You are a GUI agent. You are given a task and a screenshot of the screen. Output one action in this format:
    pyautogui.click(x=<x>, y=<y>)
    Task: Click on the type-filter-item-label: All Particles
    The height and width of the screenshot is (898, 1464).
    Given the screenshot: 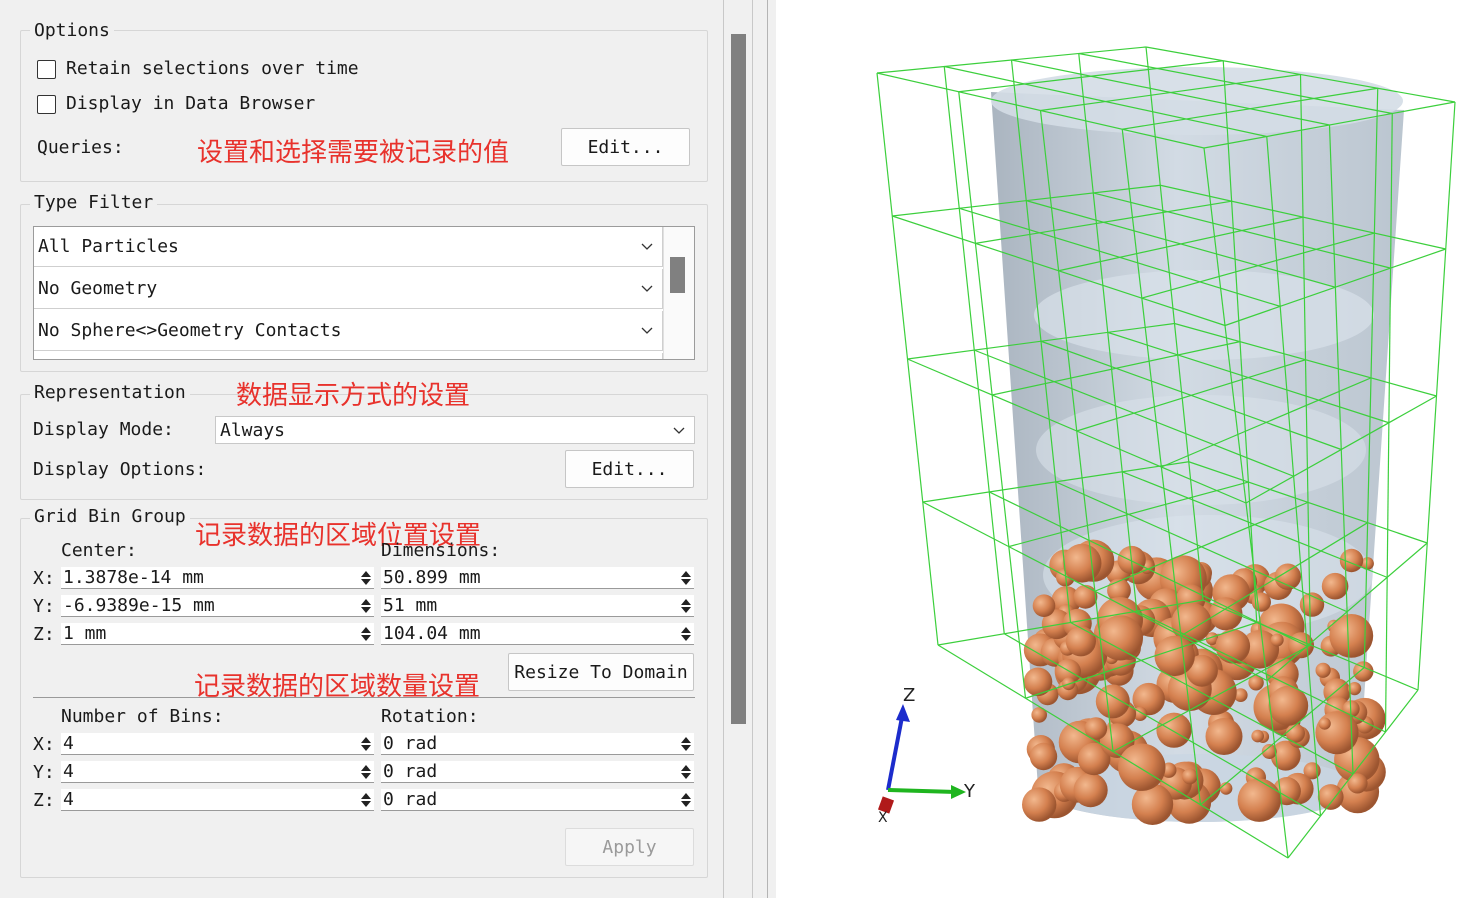 What is the action you would take?
    pyautogui.click(x=108, y=246)
    